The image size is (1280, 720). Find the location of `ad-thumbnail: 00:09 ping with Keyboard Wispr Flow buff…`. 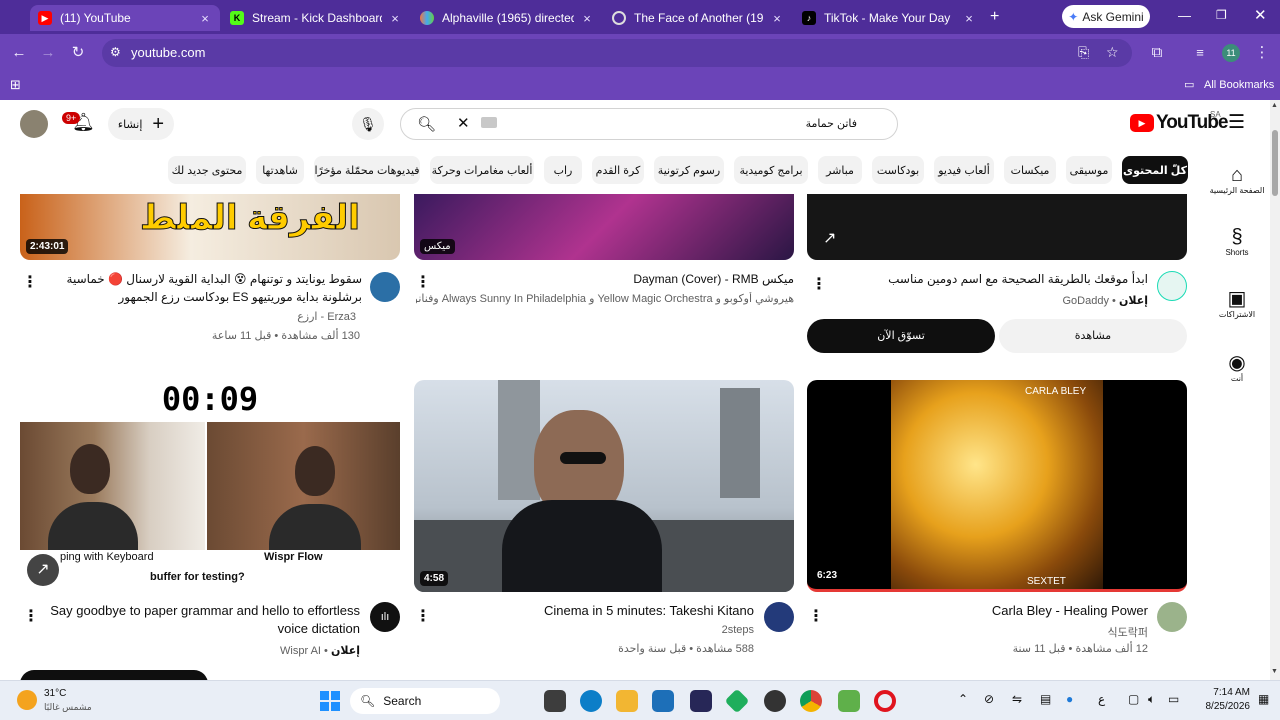

ad-thumbnail: 00:09 ping with Keyboard Wispr Flow buff… is located at coordinates (210, 486).